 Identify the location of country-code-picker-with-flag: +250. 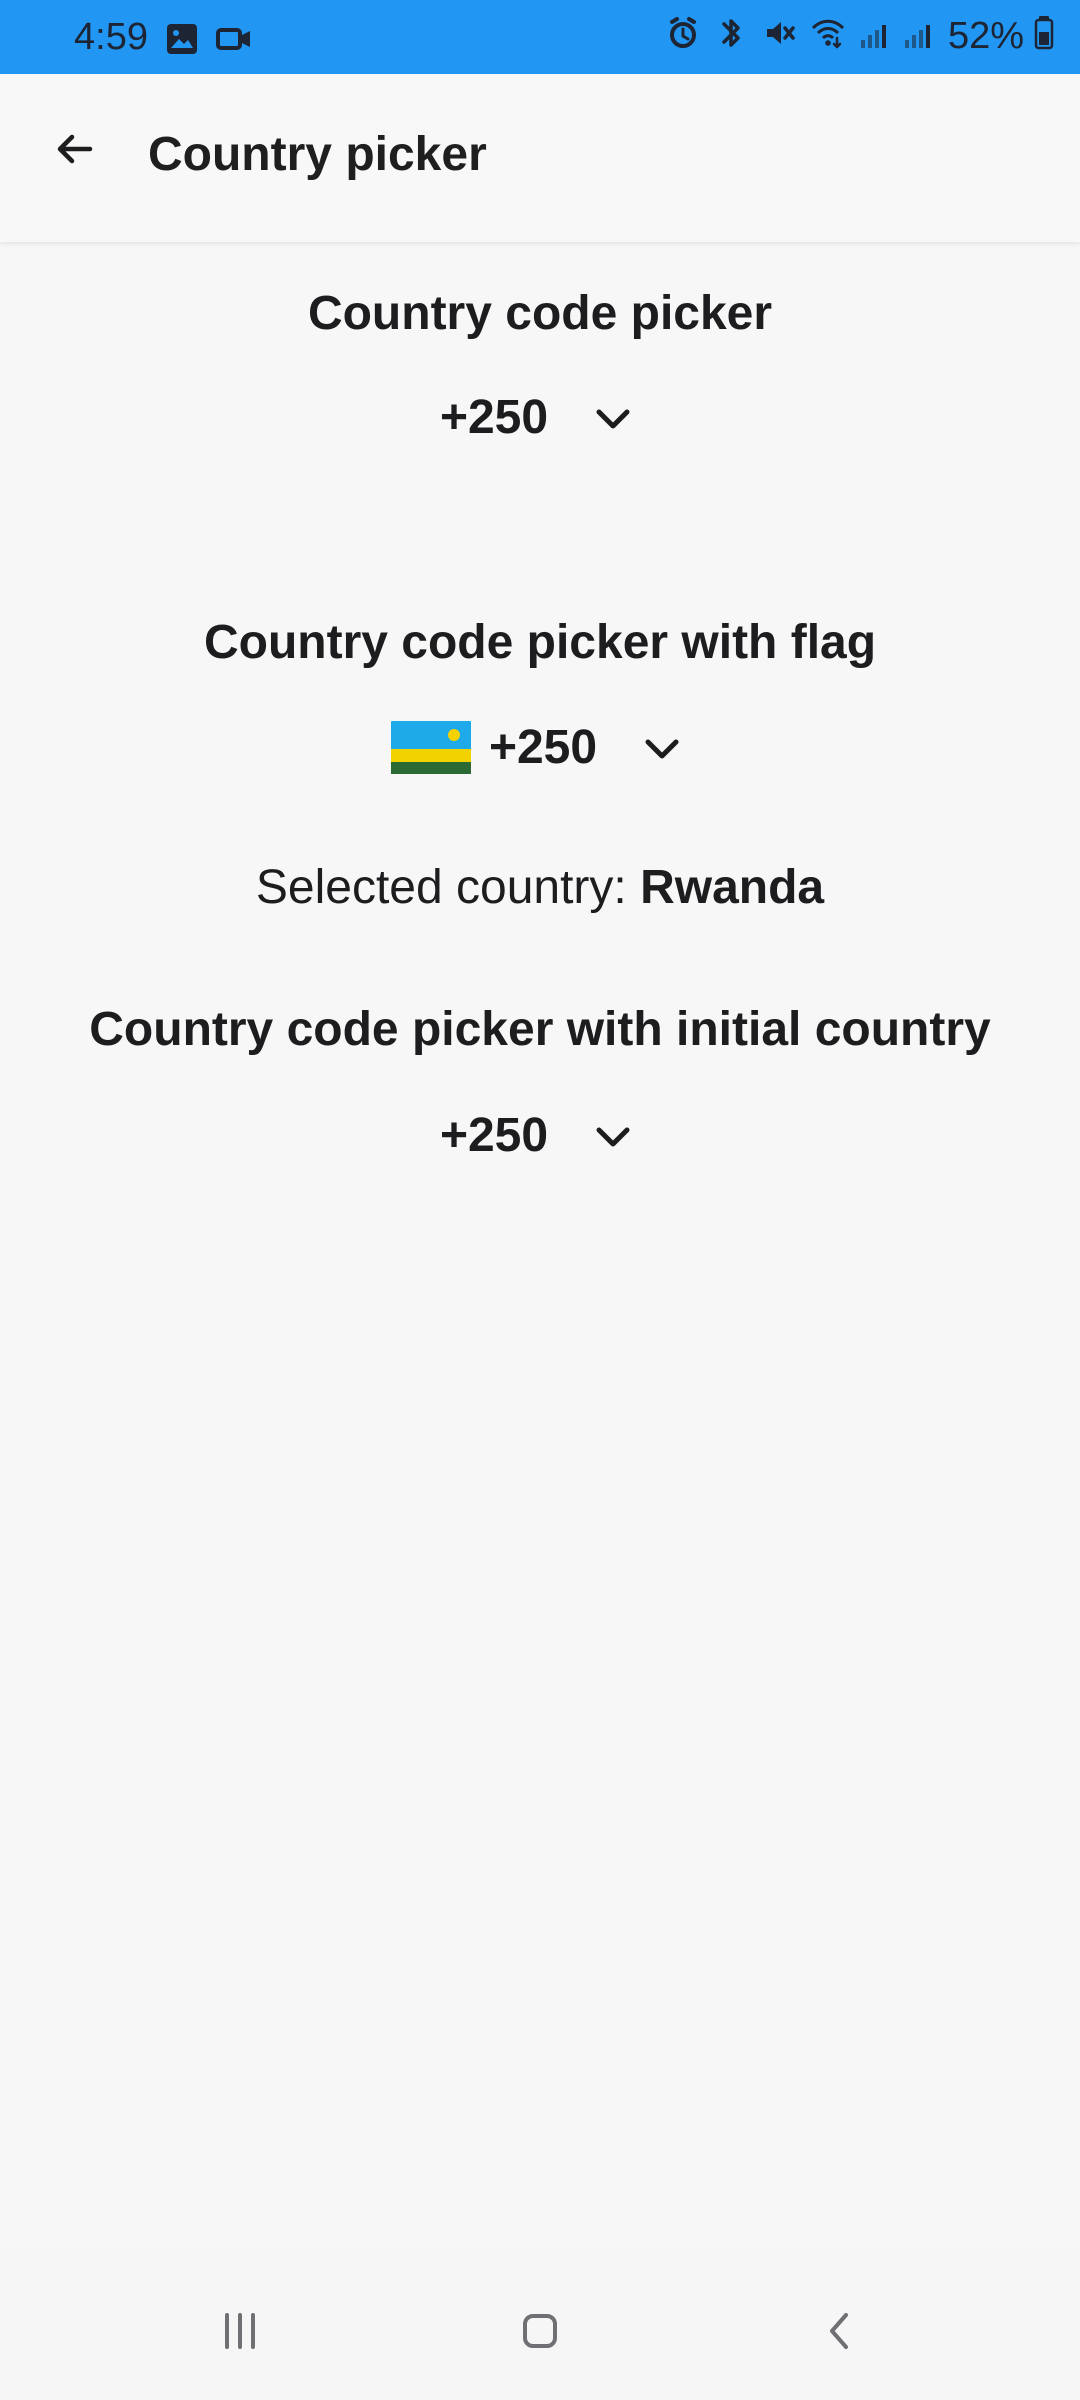
(540, 747).